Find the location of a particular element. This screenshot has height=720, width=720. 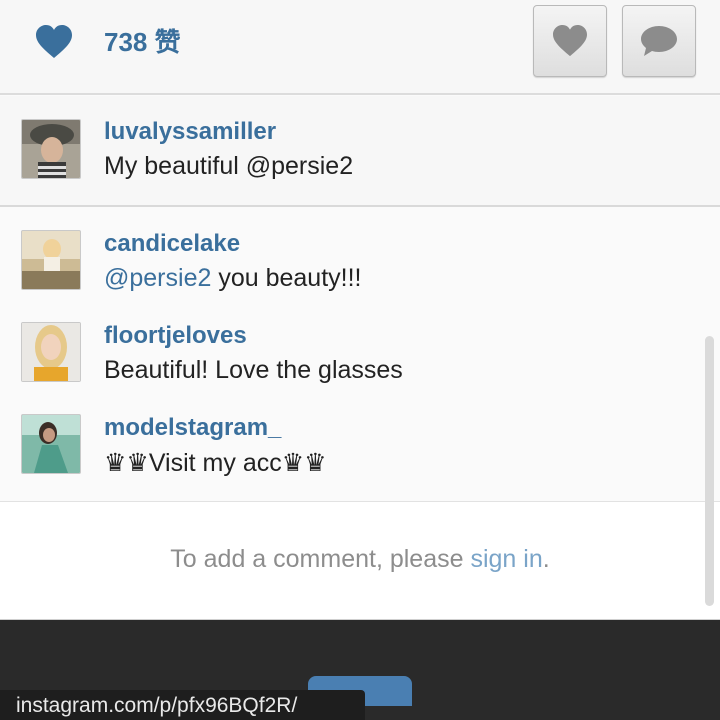

comment-button is located at coordinates (659, 41).